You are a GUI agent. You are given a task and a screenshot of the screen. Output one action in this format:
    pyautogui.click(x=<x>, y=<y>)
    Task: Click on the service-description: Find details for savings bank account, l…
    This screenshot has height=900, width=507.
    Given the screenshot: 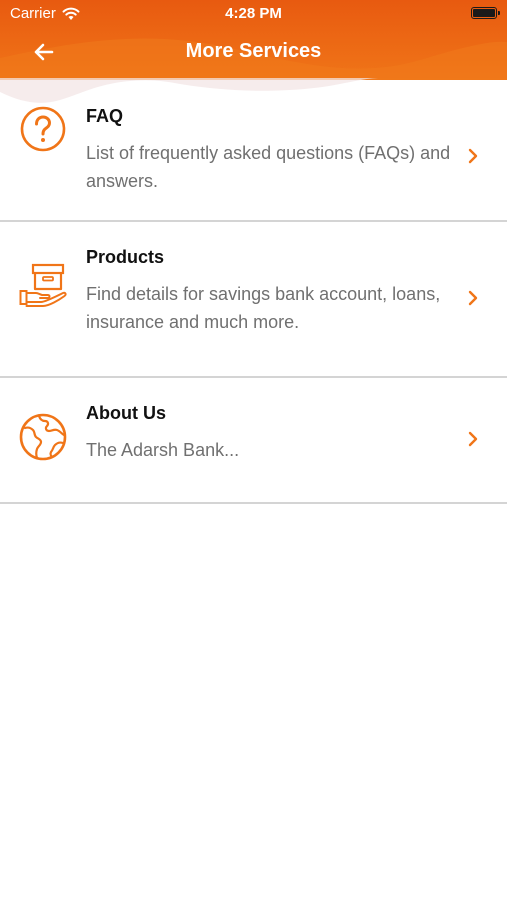 What is the action you would take?
    pyautogui.click(x=263, y=308)
    